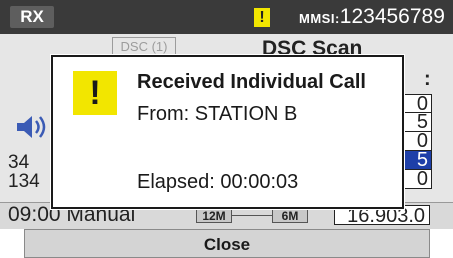  What do you see at coordinates (217, 114) in the screenshot?
I see `caller-from: From: STATION B` at bounding box center [217, 114].